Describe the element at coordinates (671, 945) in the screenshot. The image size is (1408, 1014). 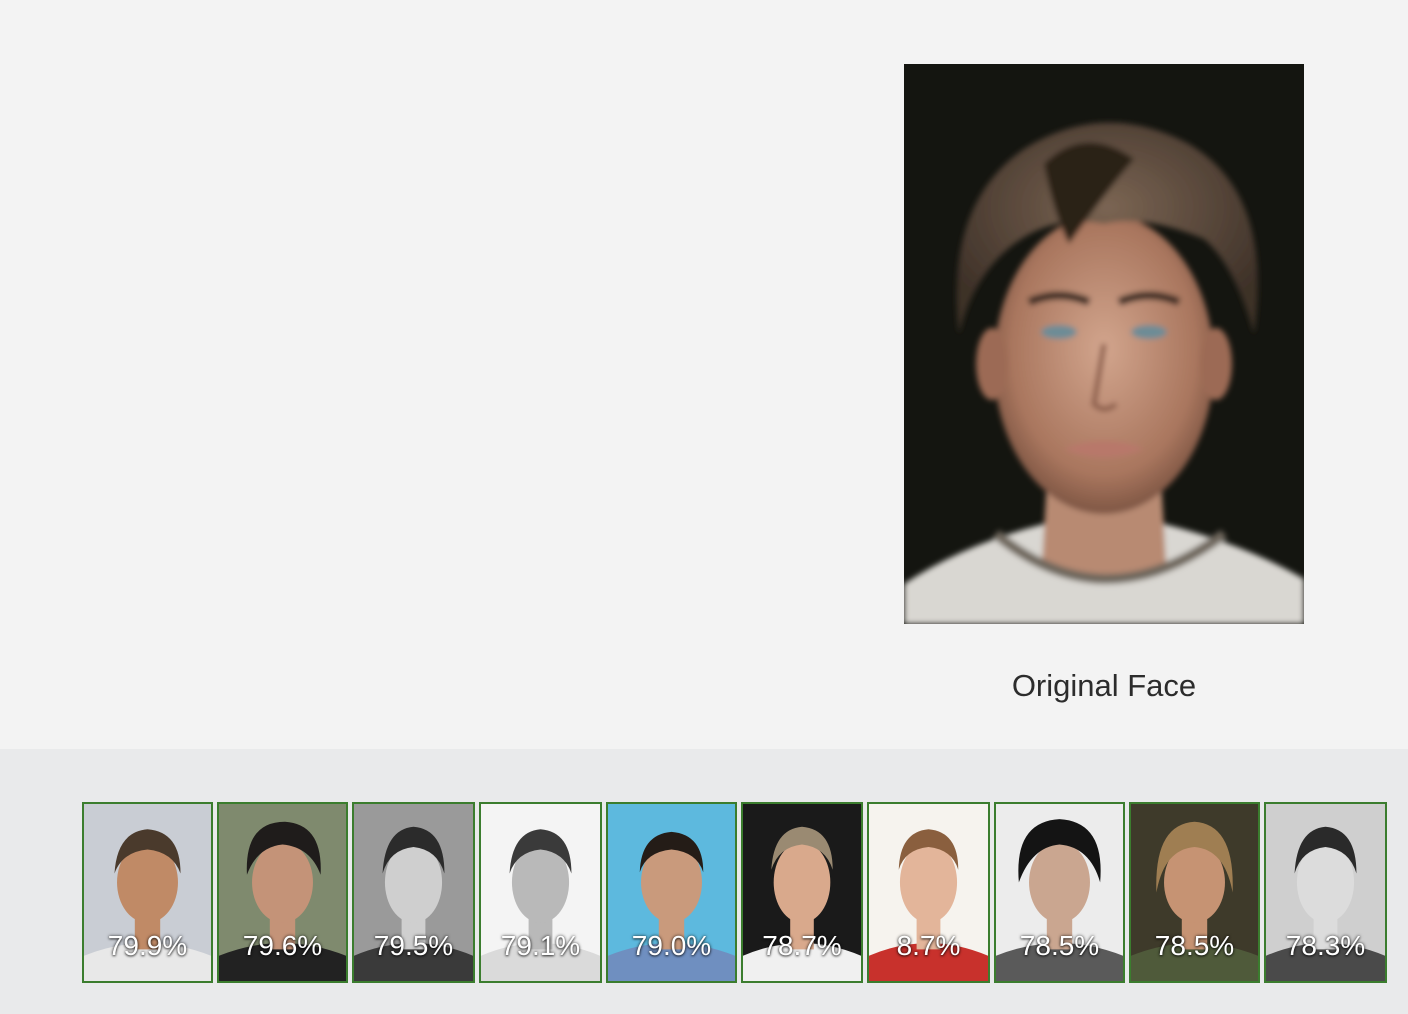
I see `match-score: 79.0%` at that location.